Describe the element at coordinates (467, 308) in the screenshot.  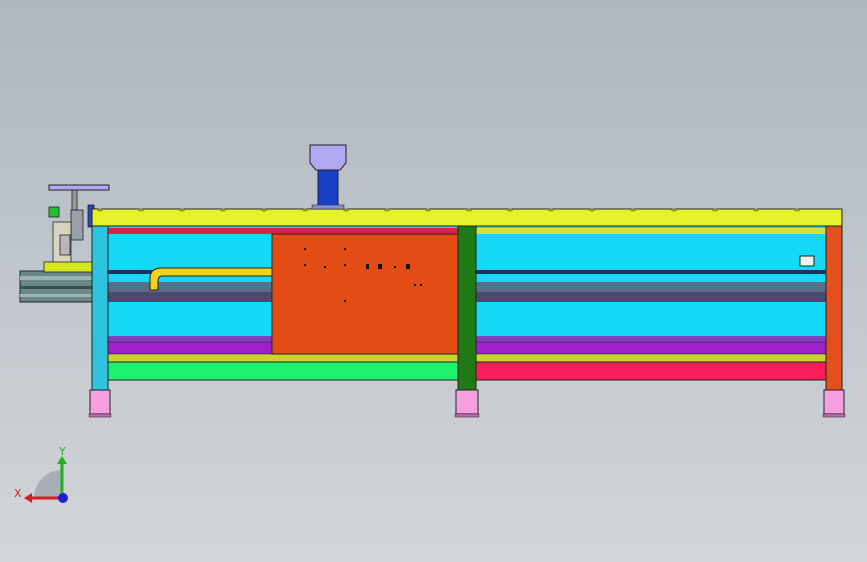
I see `column-middle` at that location.